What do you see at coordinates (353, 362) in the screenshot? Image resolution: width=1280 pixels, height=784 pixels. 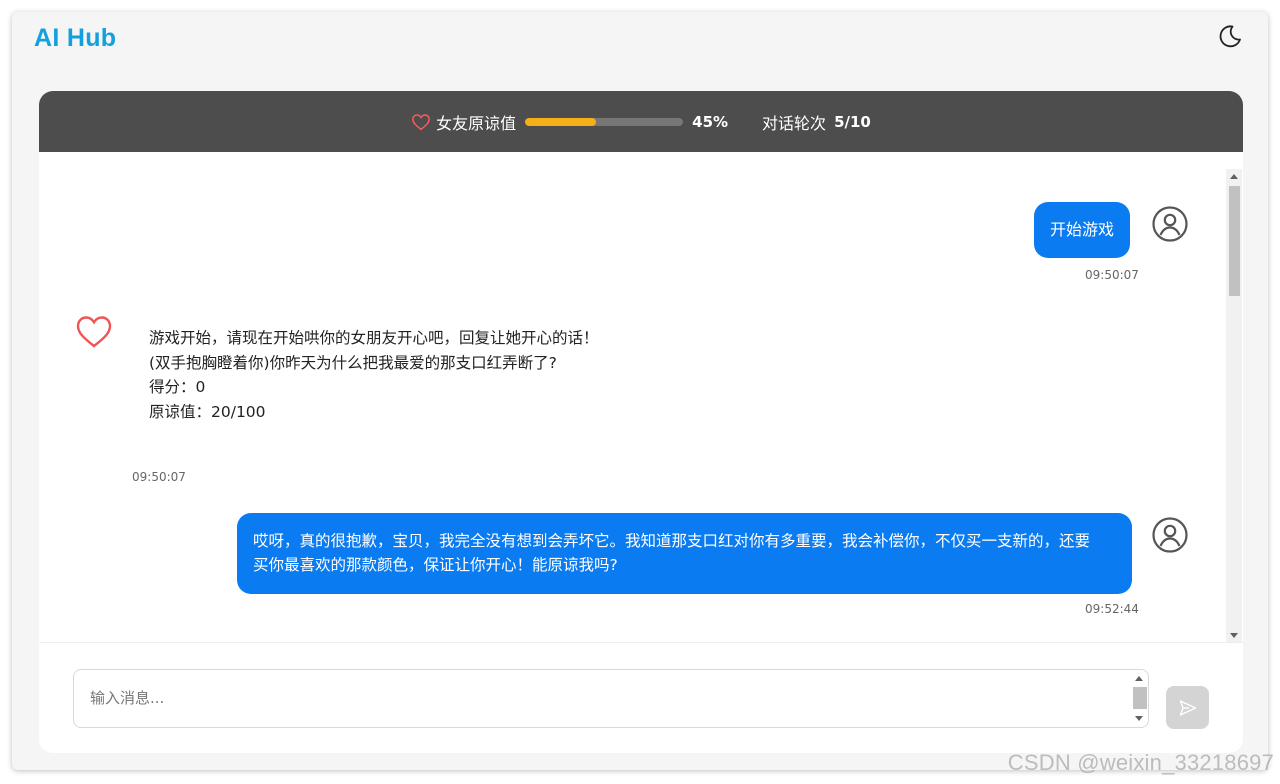 I see `ai-message-line: (双手抱胸瞪着你)你昨天为什么把我最爱的那支口红弄断了?` at bounding box center [353, 362].